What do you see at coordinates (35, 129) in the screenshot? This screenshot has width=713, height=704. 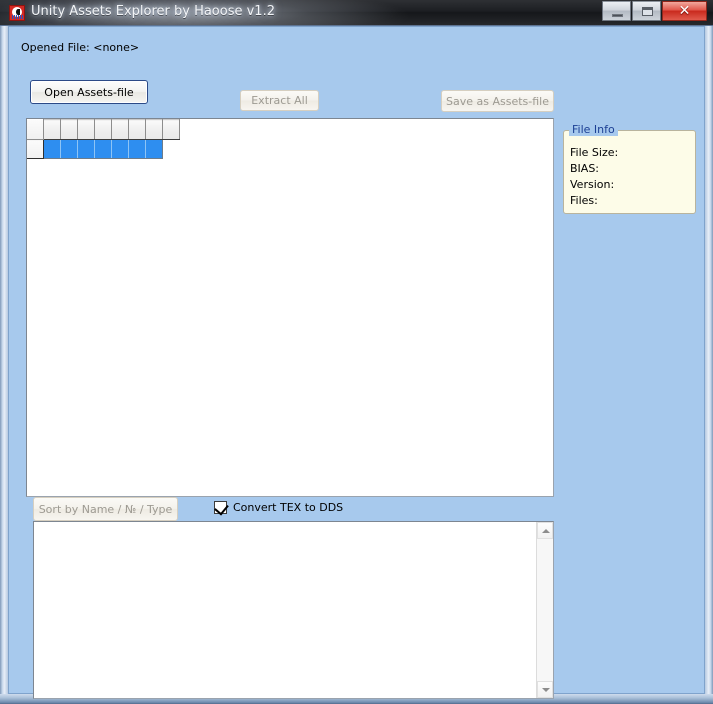 I see `grid-select-all-corner` at bounding box center [35, 129].